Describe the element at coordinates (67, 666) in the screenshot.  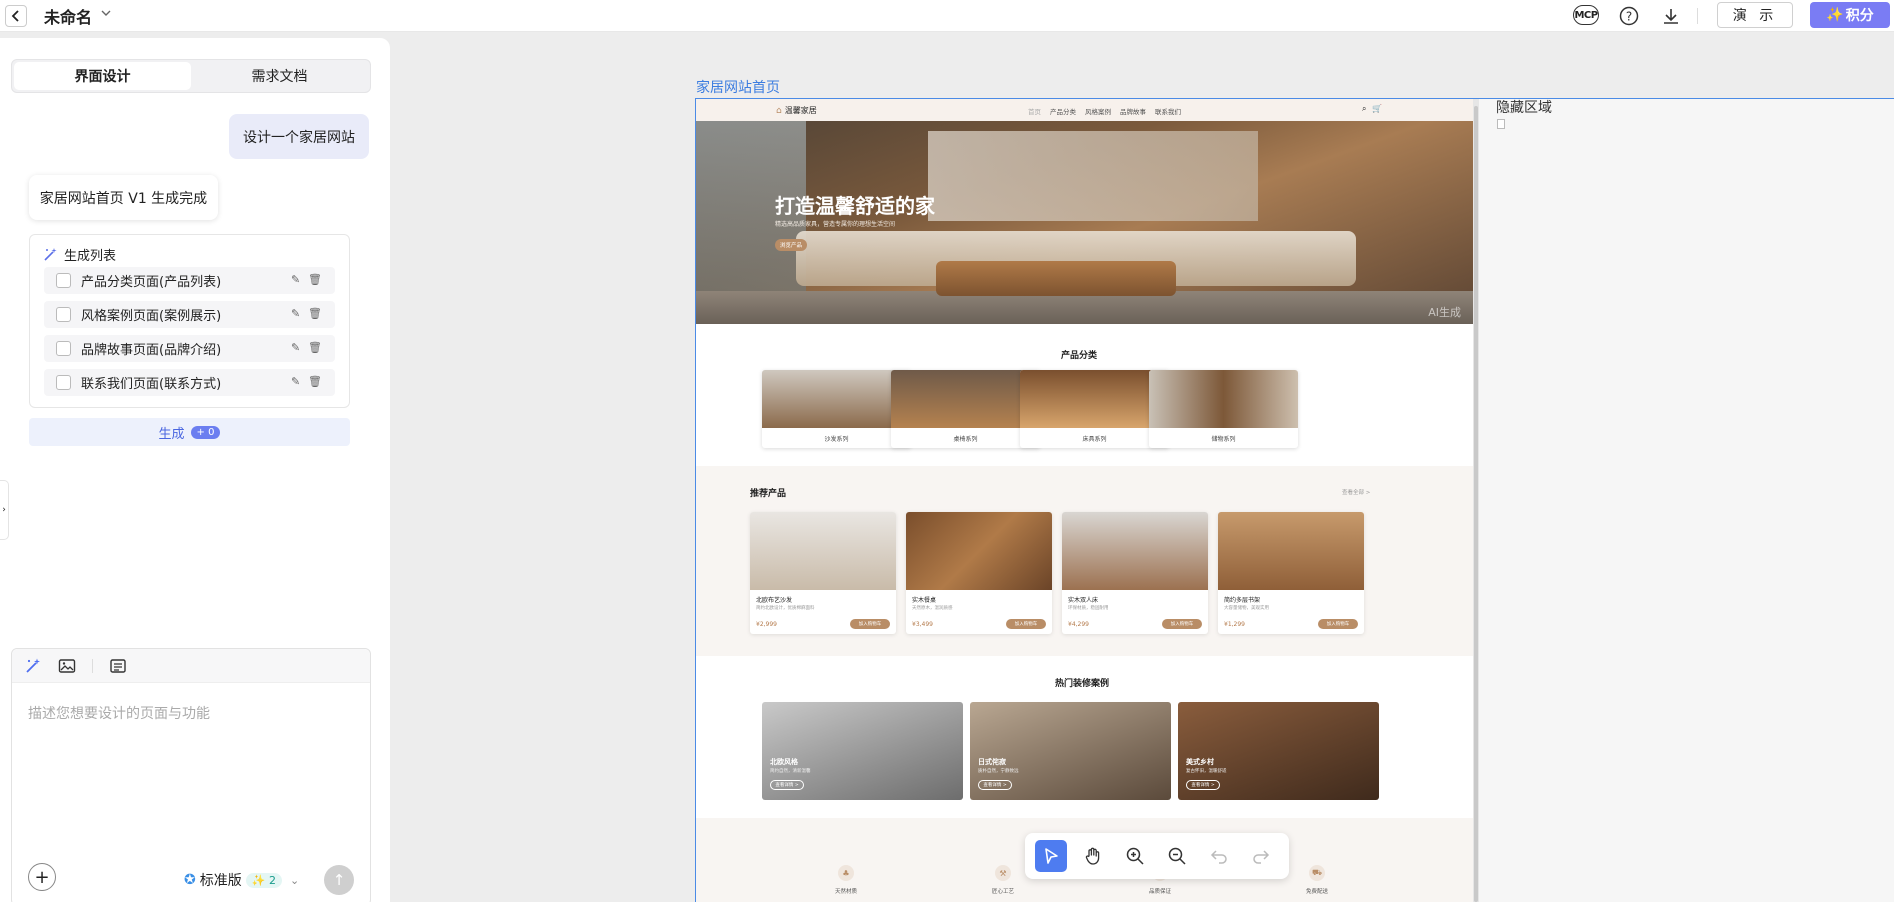
I see `image-upload-icon` at that location.